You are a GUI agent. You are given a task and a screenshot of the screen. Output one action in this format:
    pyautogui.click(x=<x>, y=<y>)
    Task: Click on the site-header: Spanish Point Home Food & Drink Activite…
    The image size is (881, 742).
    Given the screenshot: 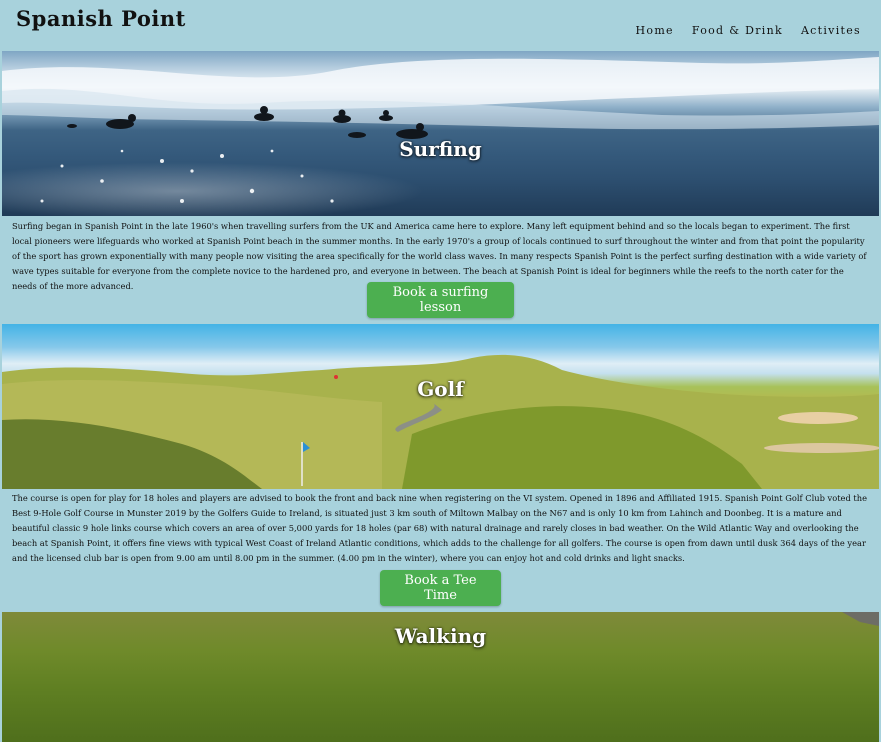 What is the action you would take?
    pyautogui.click(x=440, y=25)
    